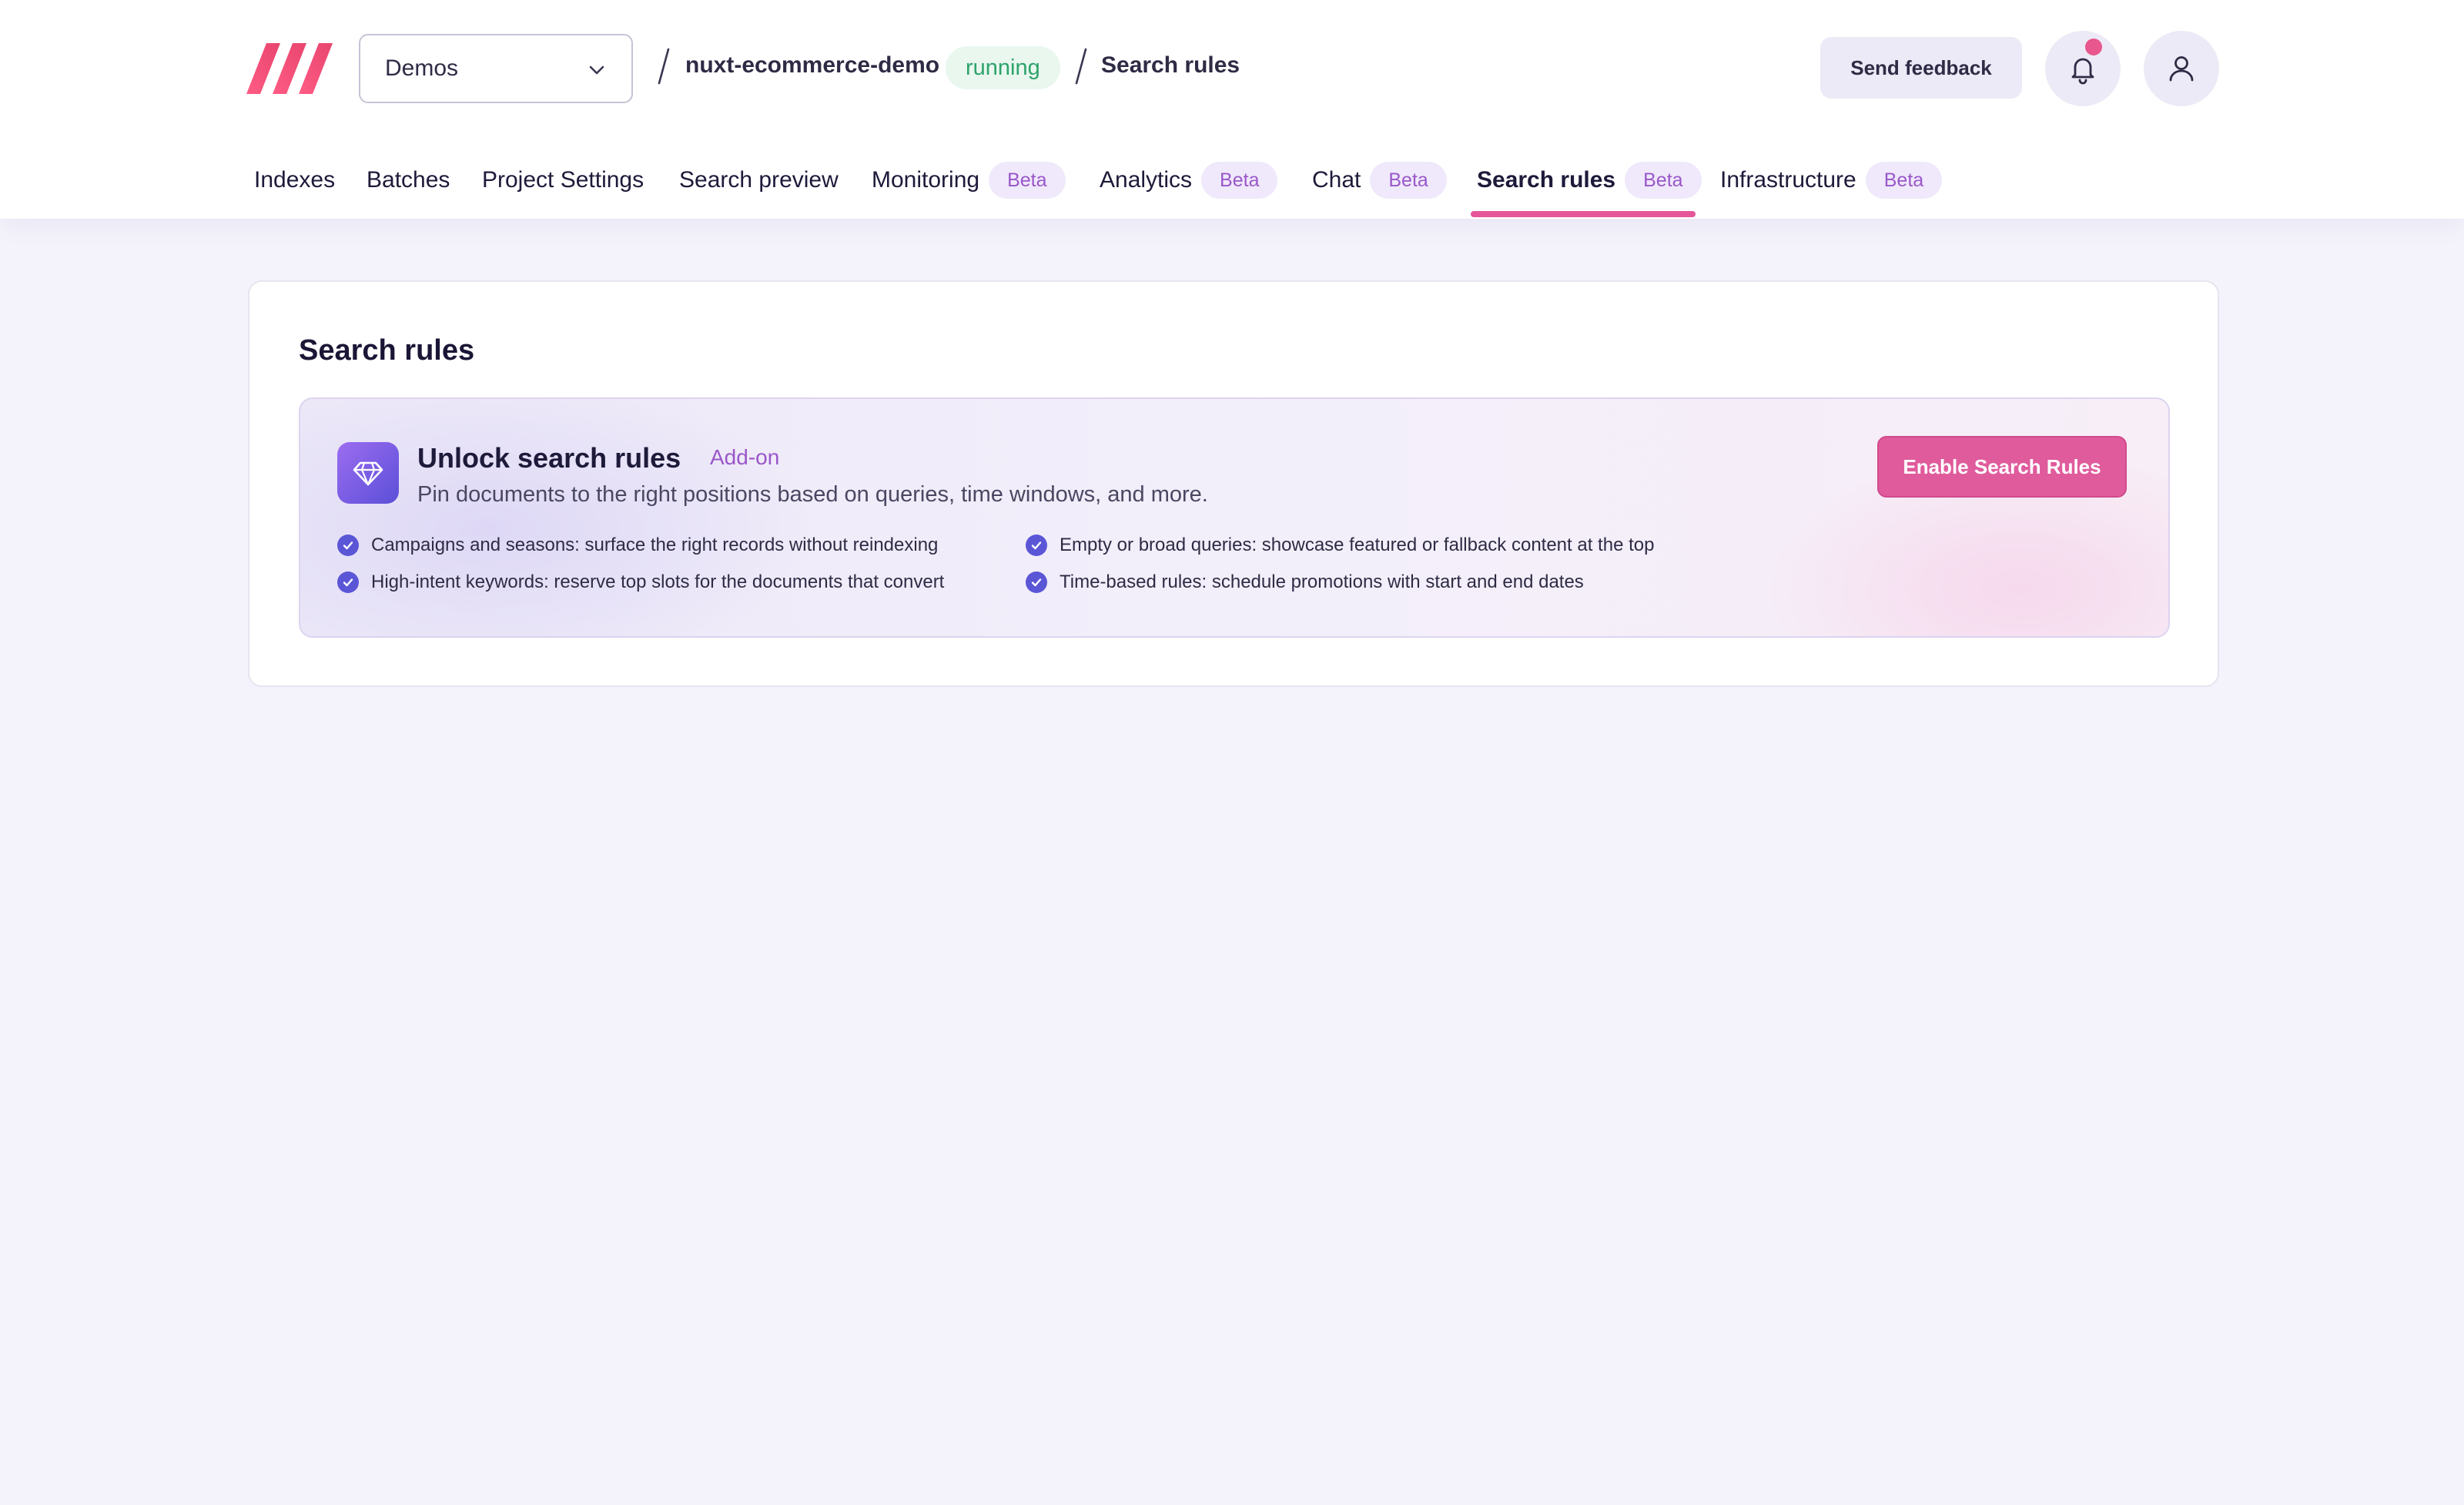  I want to click on enable-search-rules-button: Enable Search Rules, so click(2002, 467).